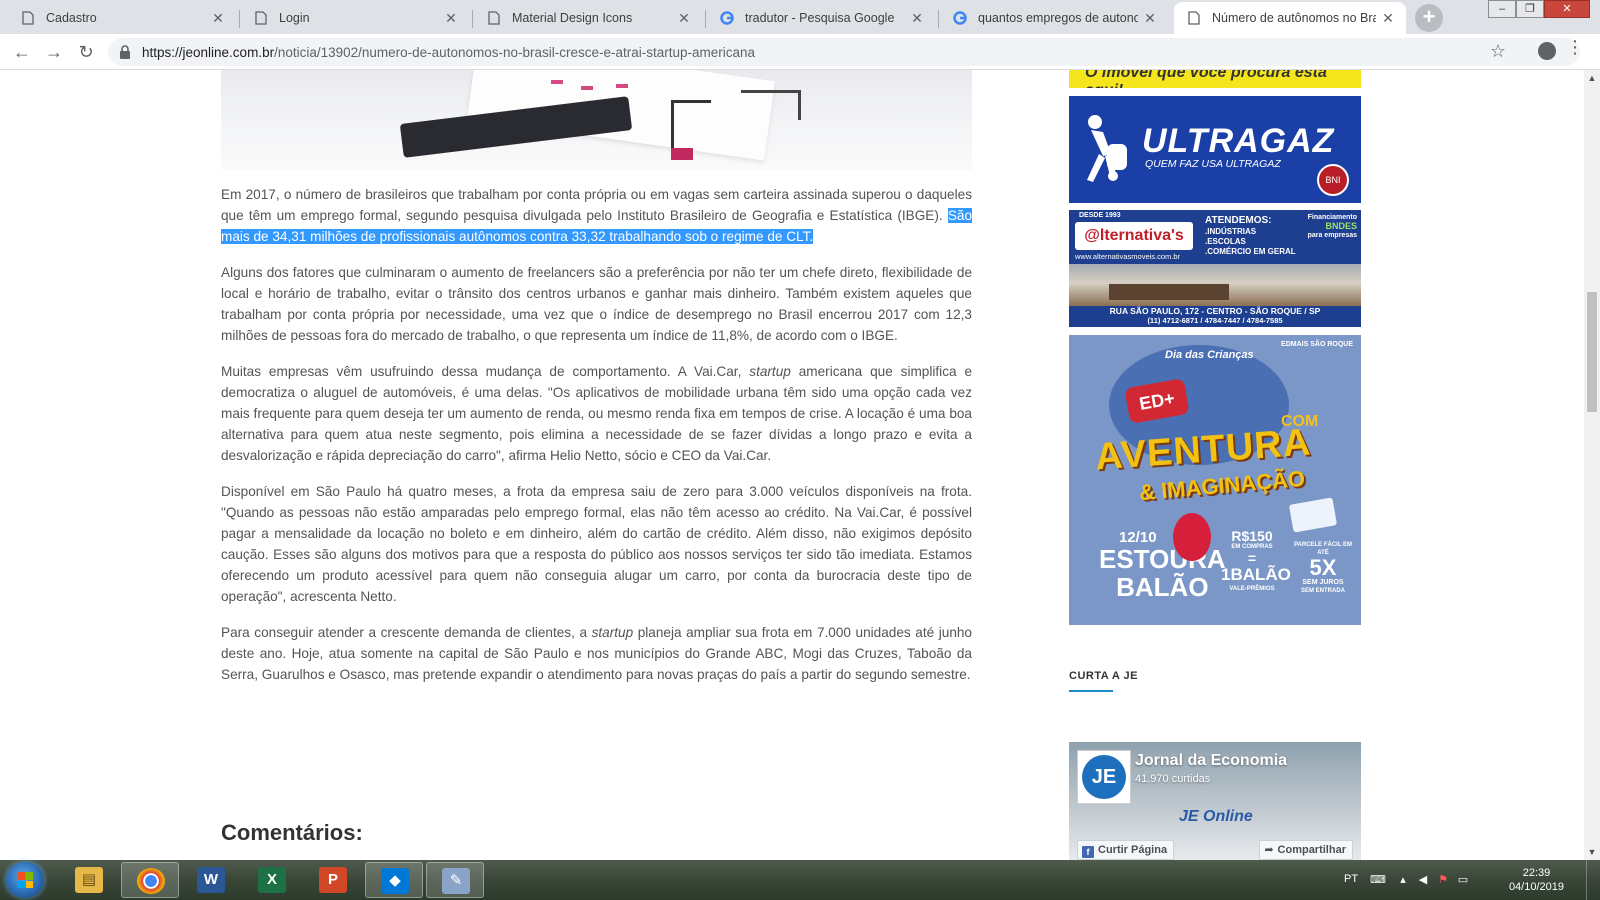 This screenshot has width=1600, height=900. What do you see at coordinates (1333, 180) in the screenshot?
I see `bni-badge: BNI` at bounding box center [1333, 180].